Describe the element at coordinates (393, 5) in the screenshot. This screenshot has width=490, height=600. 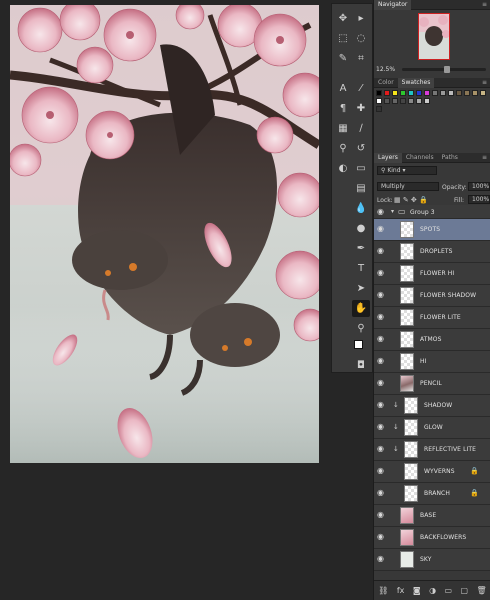
I see `tab-navigator: Navigator` at that location.